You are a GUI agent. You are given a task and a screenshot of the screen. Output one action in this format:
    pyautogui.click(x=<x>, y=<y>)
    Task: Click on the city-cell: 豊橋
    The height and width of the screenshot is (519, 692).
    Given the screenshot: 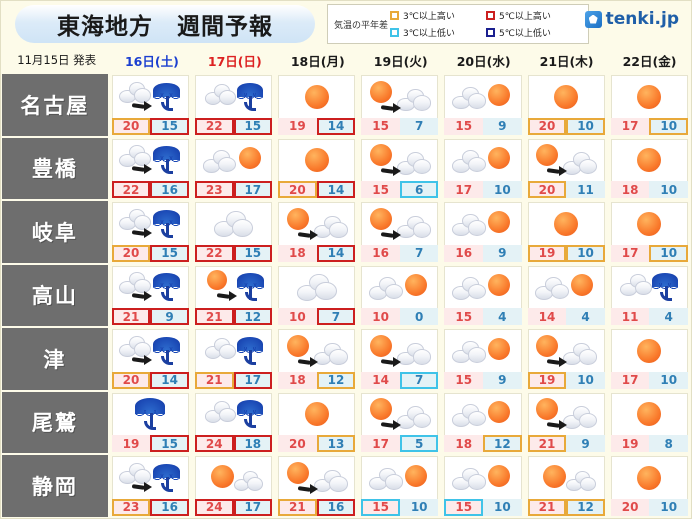 What is the action you would take?
    pyautogui.click(x=55, y=168)
    